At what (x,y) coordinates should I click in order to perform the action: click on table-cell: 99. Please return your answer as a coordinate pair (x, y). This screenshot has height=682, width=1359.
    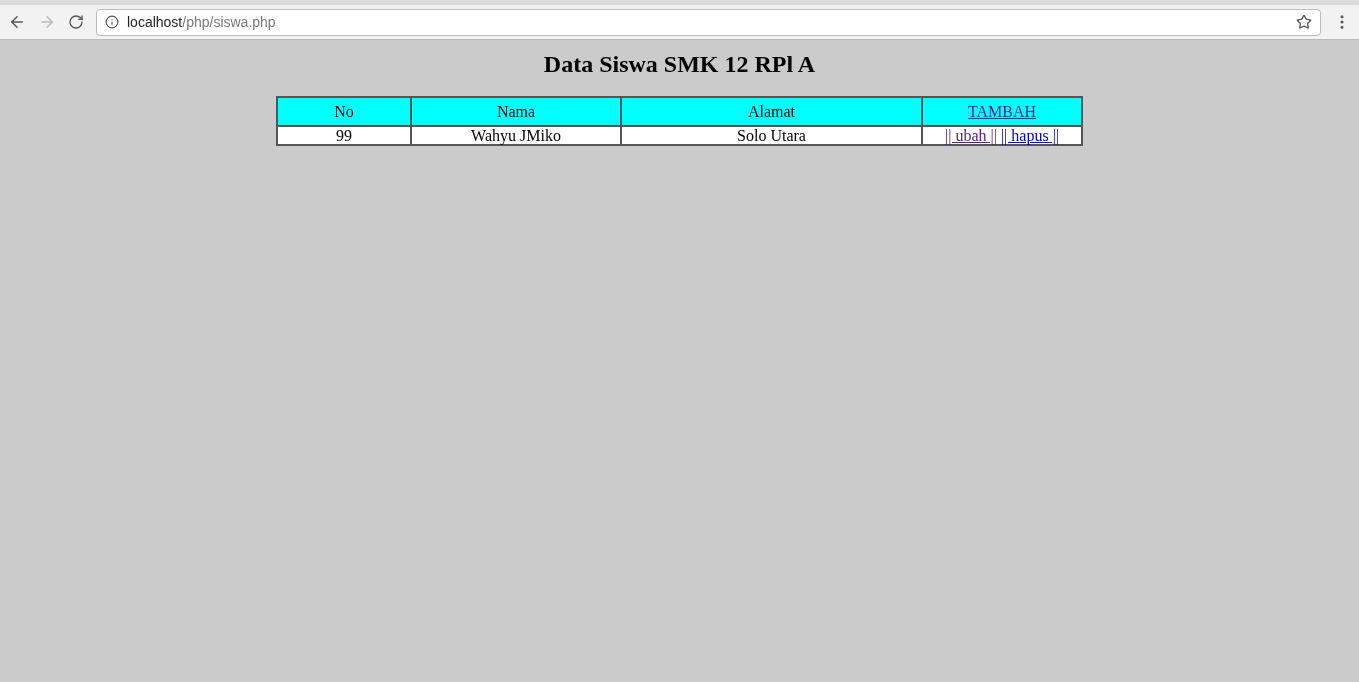
    Looking at the image, I should click on (344, 135).